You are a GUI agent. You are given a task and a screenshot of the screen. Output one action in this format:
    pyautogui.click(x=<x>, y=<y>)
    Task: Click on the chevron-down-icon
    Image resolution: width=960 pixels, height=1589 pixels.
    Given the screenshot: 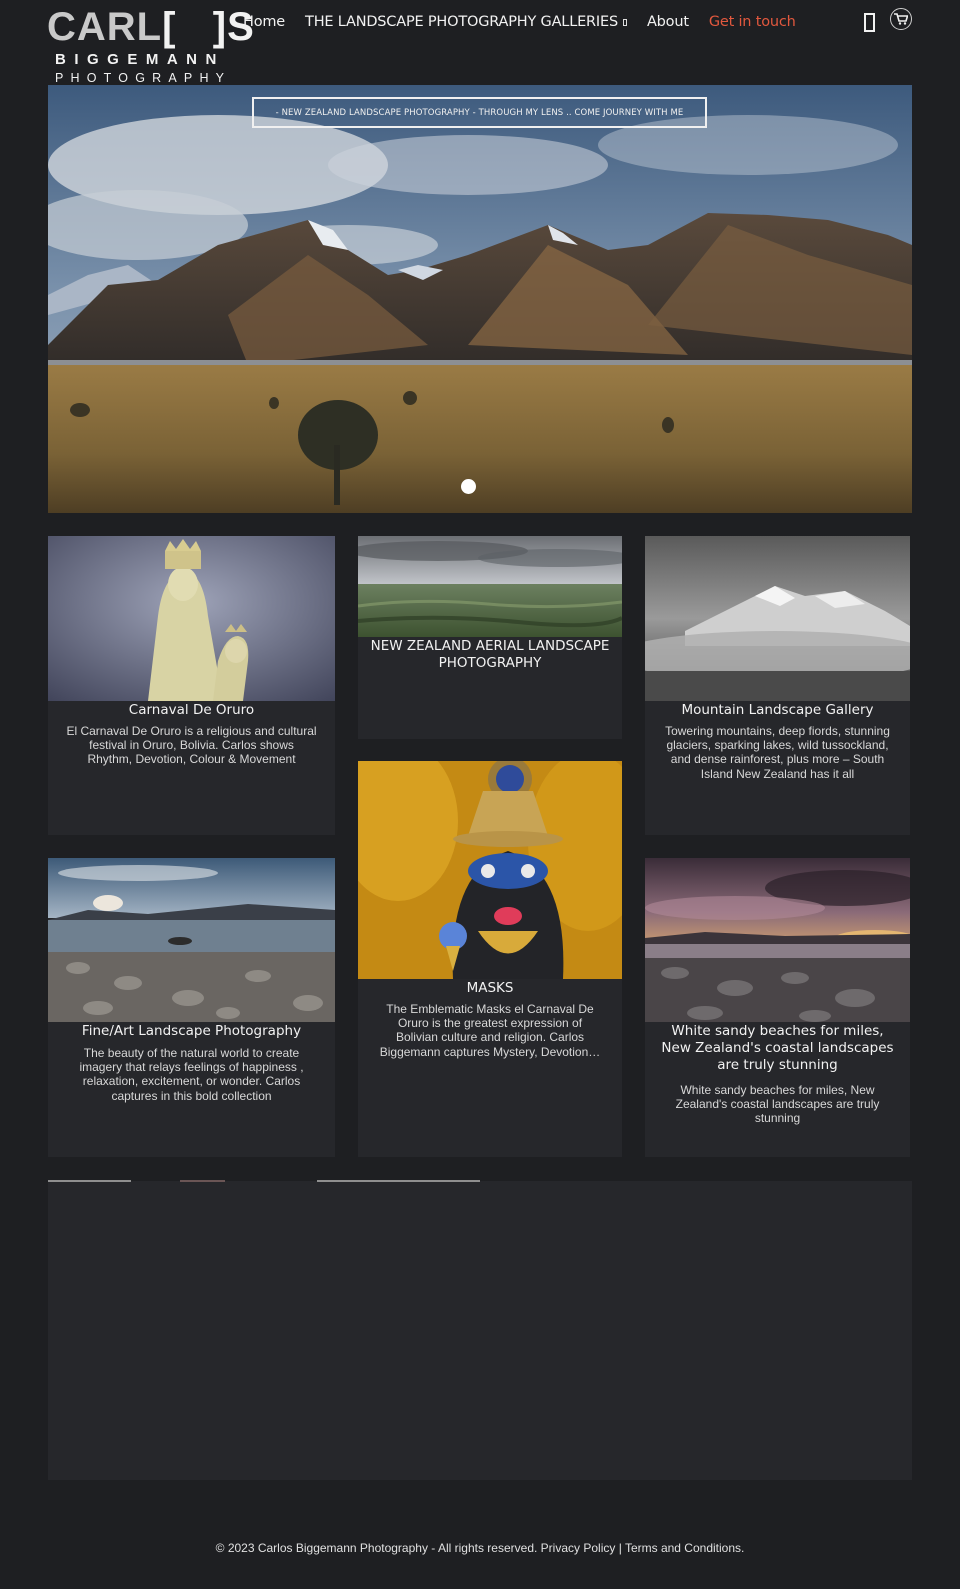 What is the action you would take?
    pyautogui.click(x=624, y=22)
    